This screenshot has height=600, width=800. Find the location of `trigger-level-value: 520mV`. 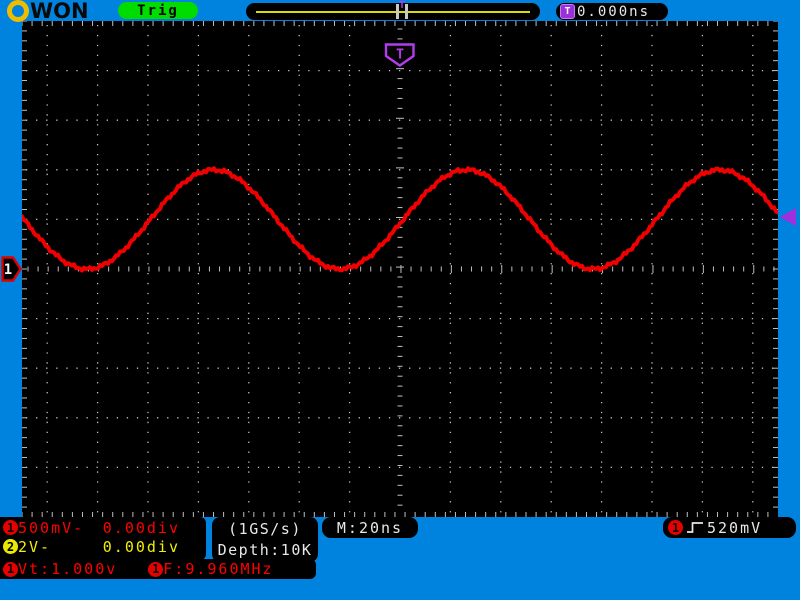

trigger-level-value: 520mV is located at coordinates (735, 527).